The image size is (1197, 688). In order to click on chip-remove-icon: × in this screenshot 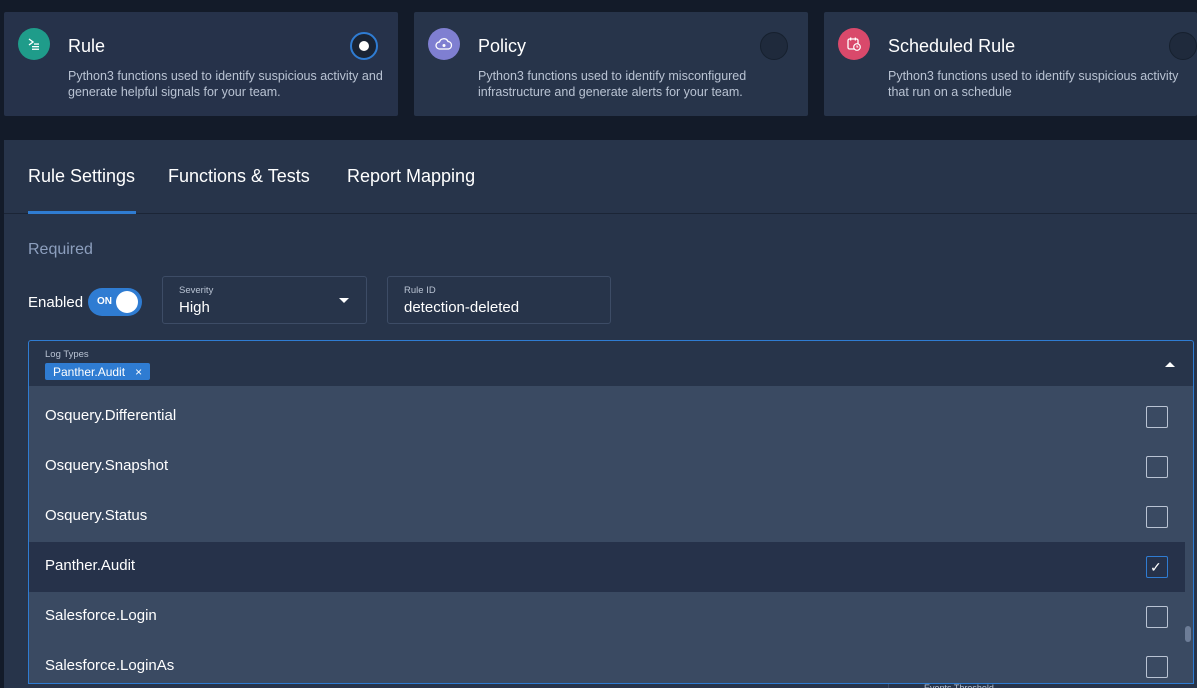, I will do `click(138, 372)`.